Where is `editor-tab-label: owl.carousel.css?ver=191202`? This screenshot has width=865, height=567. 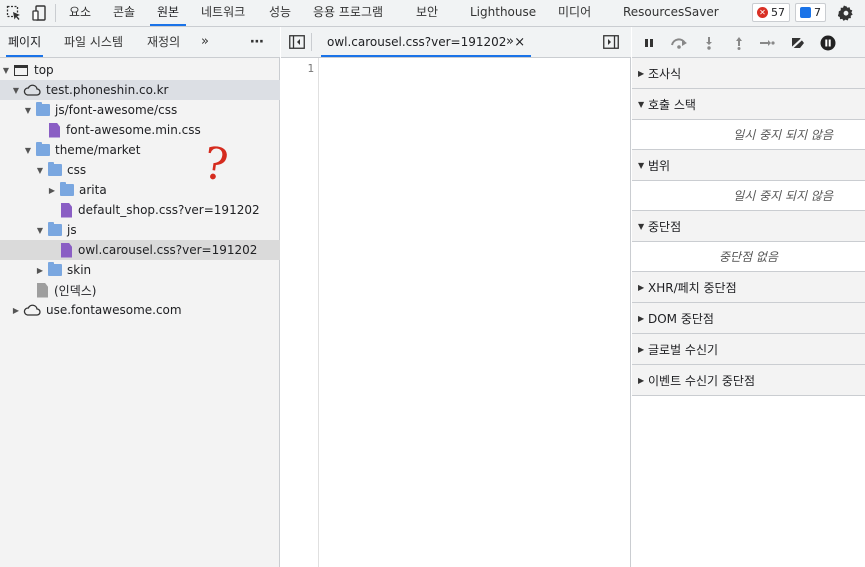
editor-tab-label: owl.carousel.css?ver=191202 is located at coordinates (417, 42).